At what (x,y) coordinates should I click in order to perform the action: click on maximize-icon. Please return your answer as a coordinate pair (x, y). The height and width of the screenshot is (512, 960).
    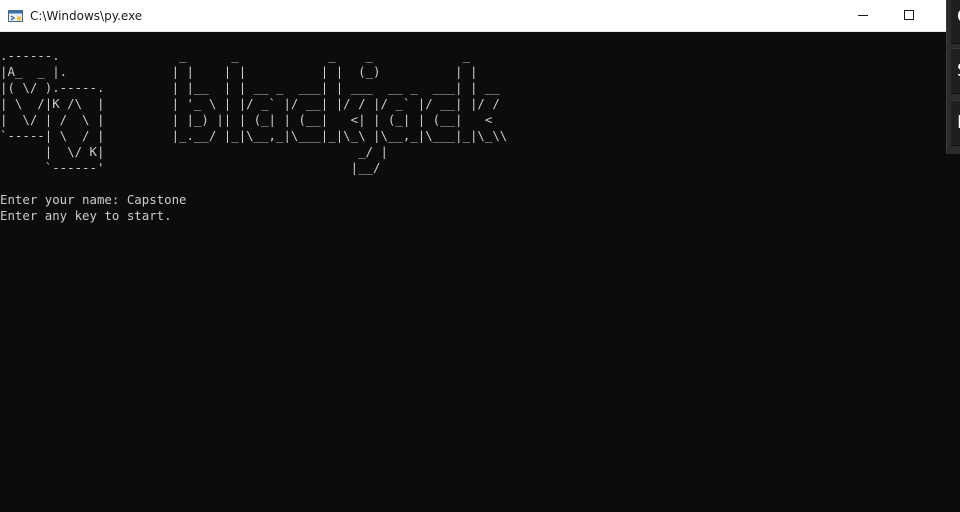
    Looking at the image, I should click on (909, 16).